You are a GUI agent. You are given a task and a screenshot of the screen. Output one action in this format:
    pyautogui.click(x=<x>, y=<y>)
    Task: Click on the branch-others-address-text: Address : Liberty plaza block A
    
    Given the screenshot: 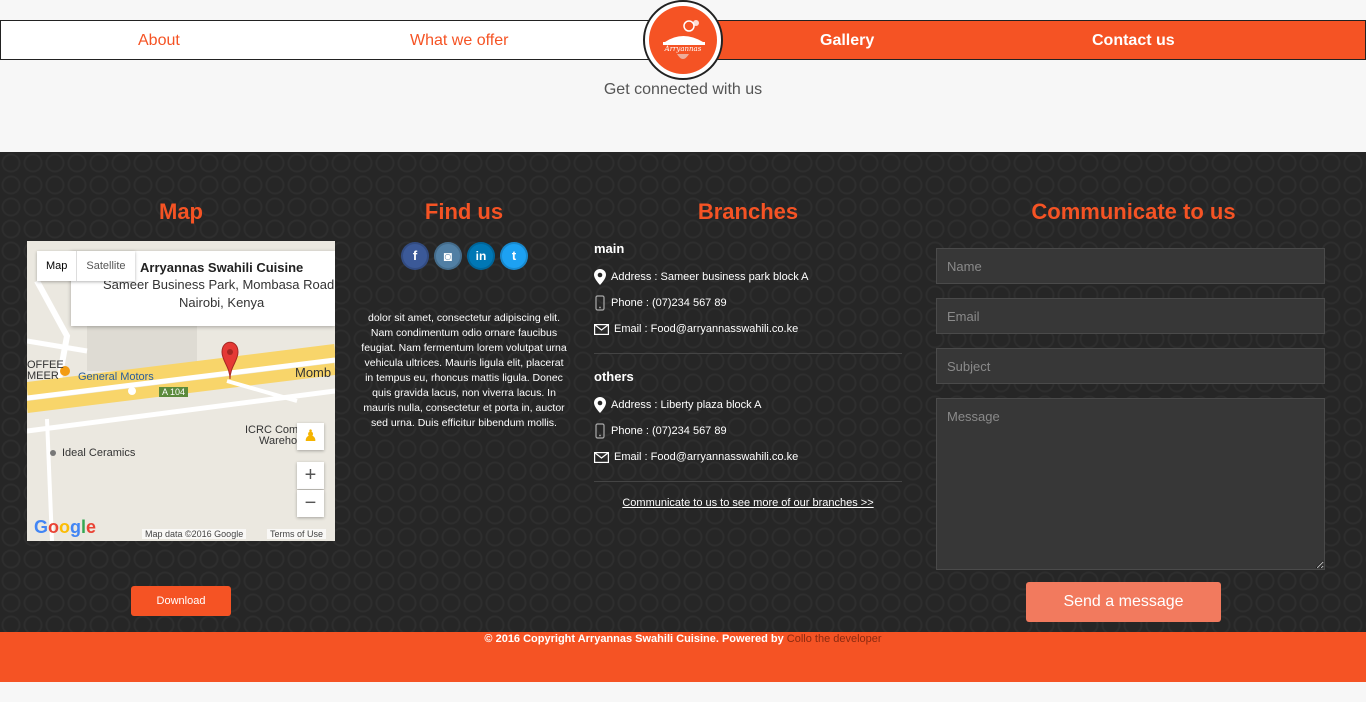 What is the action you would take?
    pyautogui.click(x=686, y=405)
    